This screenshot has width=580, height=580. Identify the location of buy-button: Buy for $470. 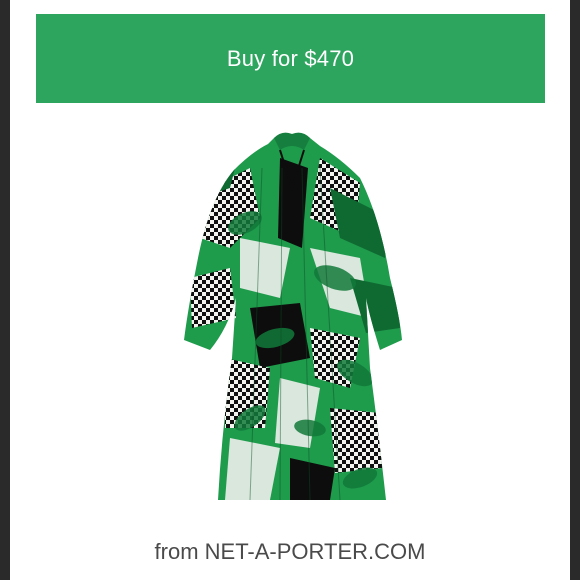
(290, 58).